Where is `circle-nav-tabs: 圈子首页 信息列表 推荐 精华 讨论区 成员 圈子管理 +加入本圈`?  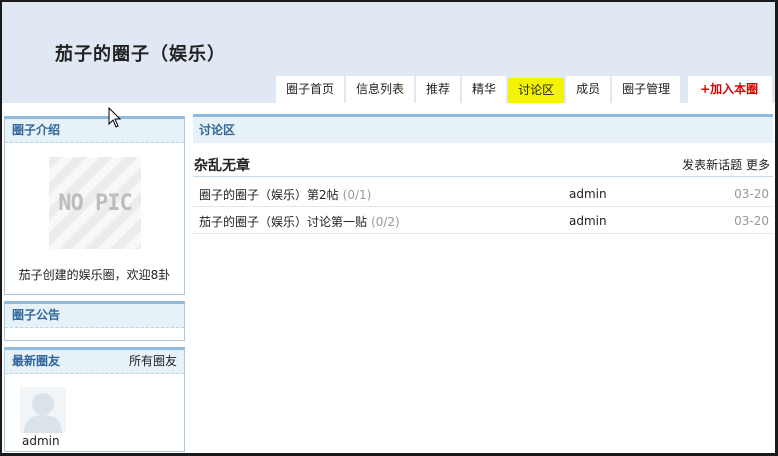 circle-nav-tabs: 圈子首页 信息列表 推荐 精华 讨论区 成员 圈子管理 +加入本圈 is located at coordinates (525, 89).